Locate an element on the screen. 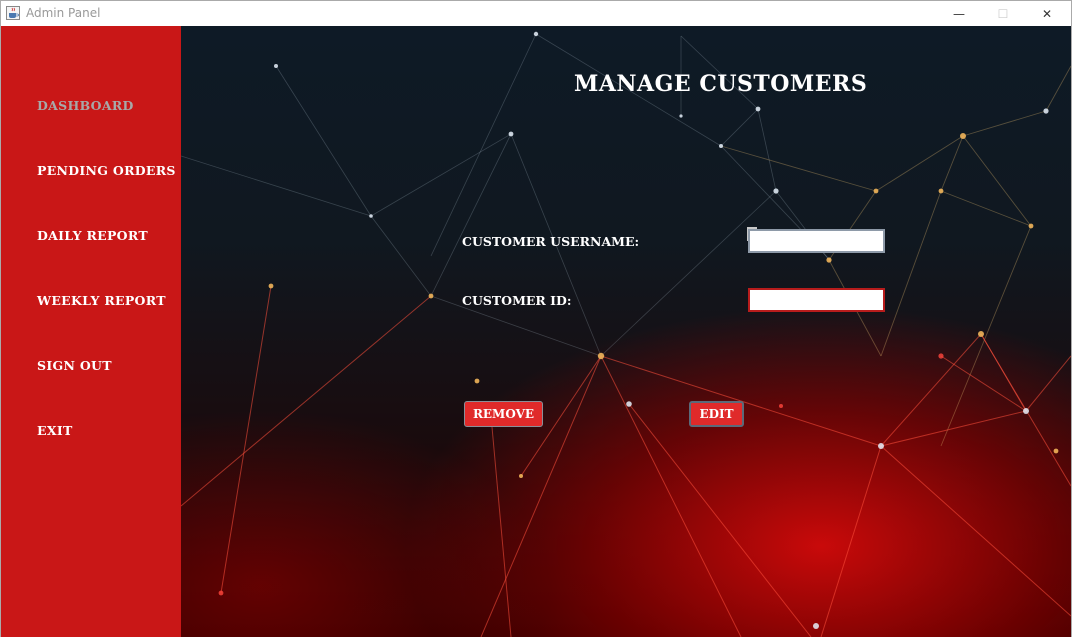  minimize-button: — is located at coordinates (959, 13).